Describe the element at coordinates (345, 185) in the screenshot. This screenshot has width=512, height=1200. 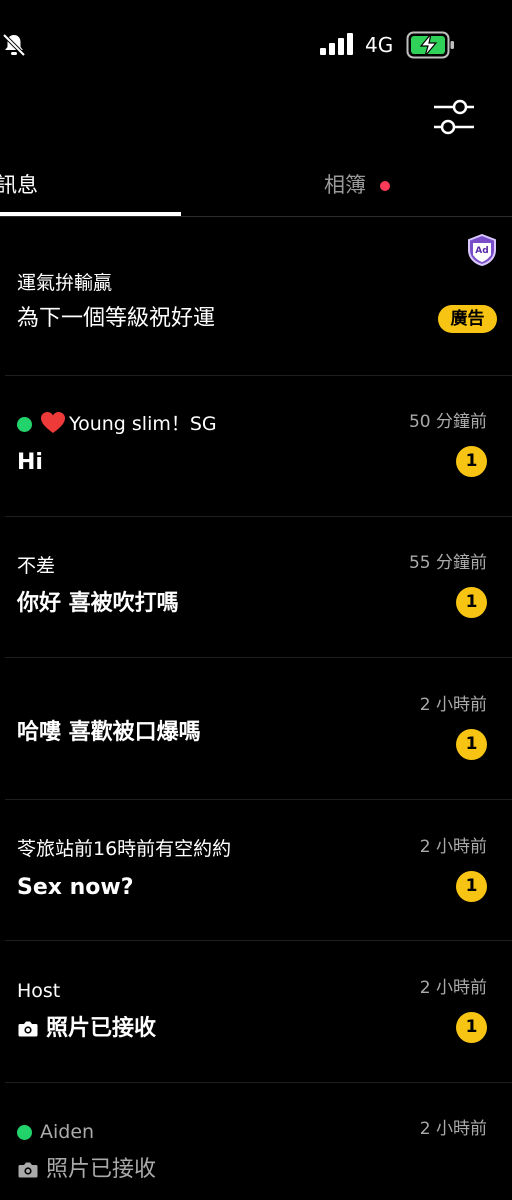
I see `tab-albums: 相簿` at that location.